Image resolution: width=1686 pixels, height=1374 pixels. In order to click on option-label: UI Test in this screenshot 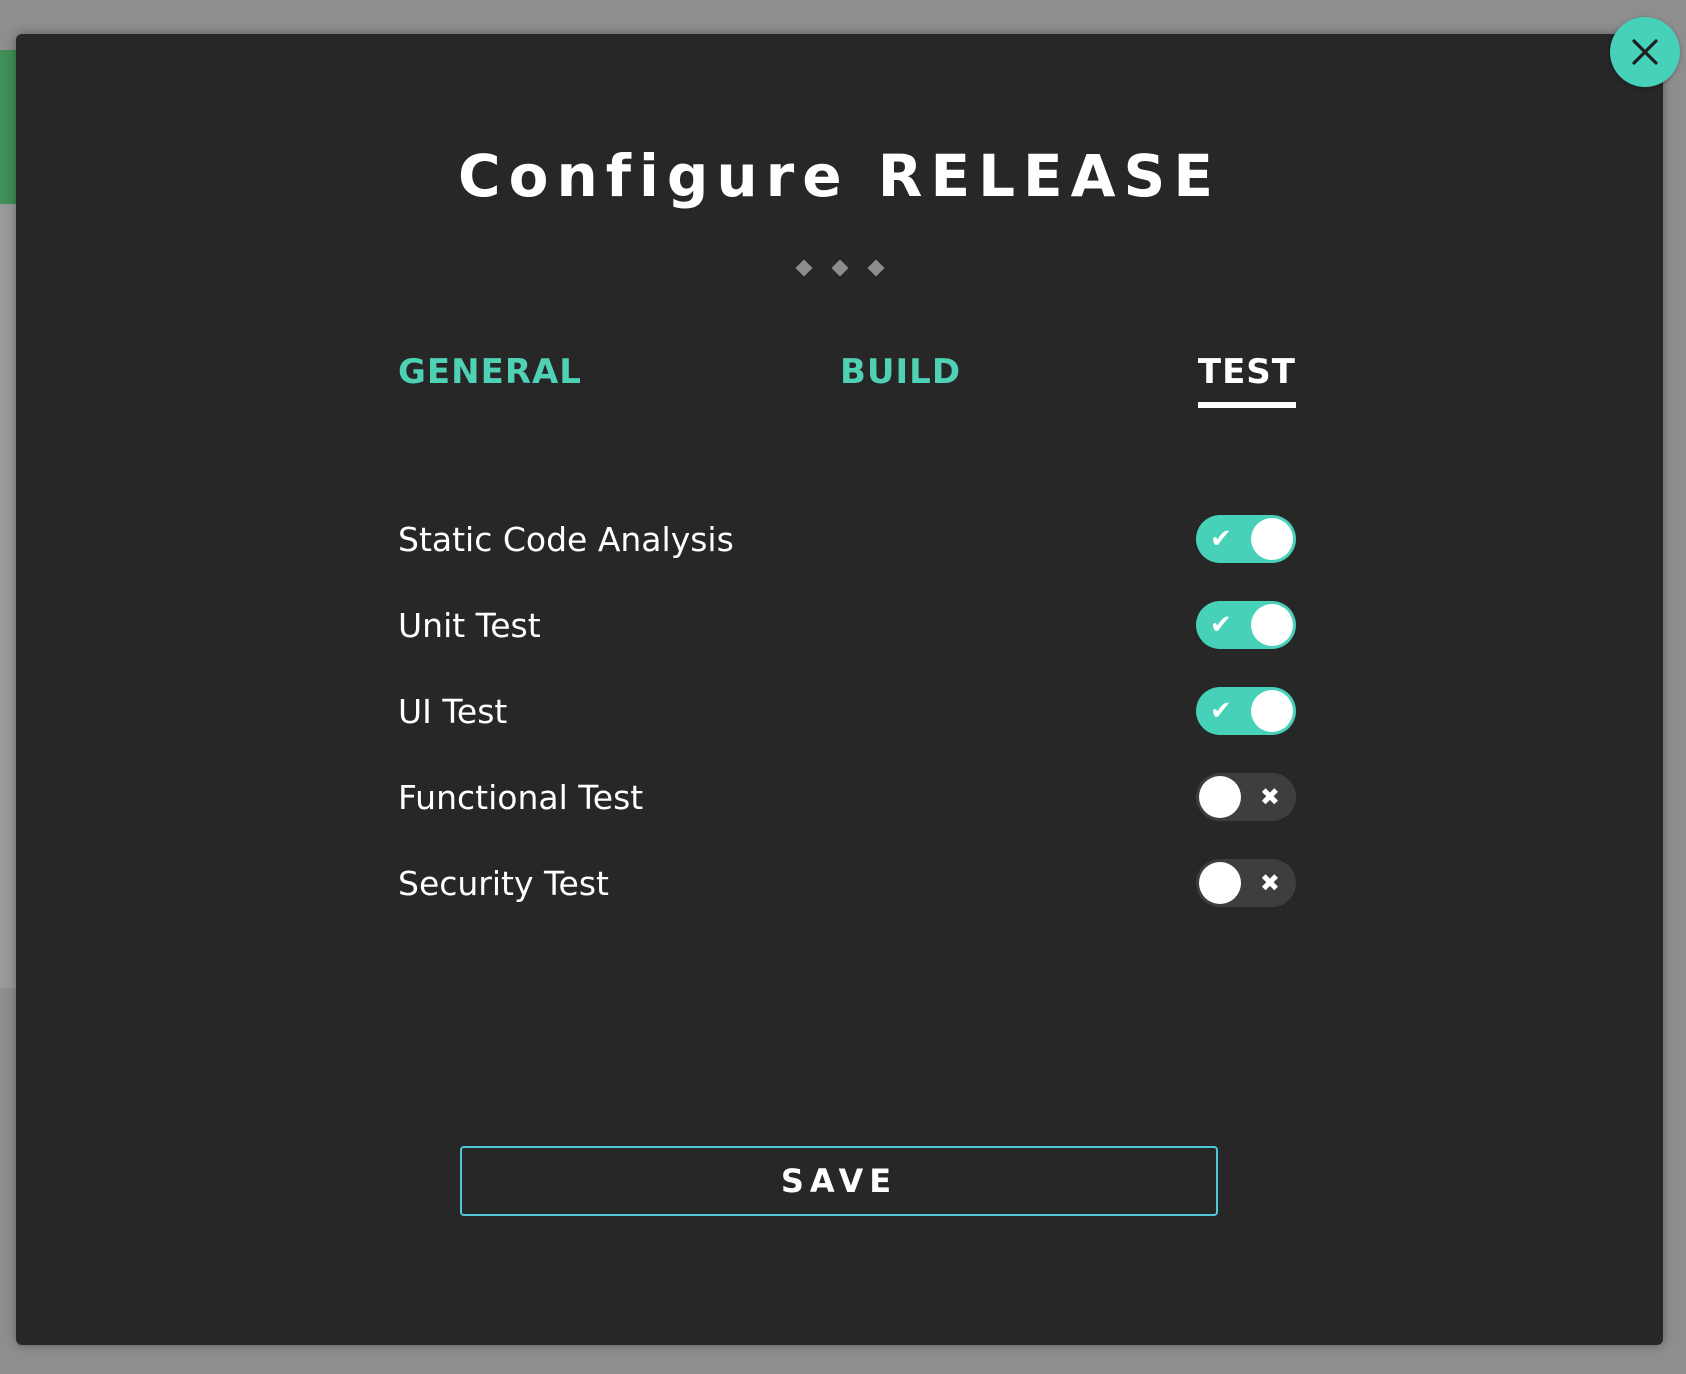, I will do `click(453, 711)`.